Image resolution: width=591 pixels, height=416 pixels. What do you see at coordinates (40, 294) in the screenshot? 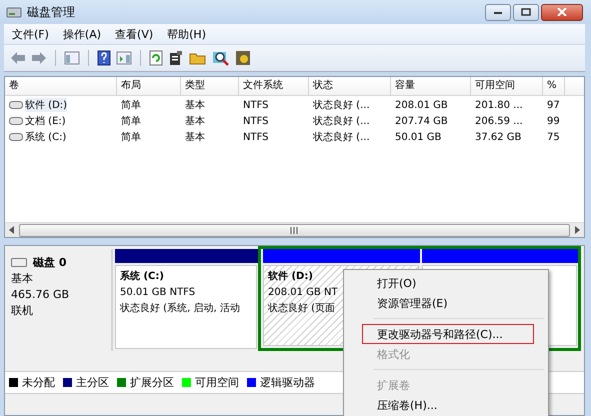
I see `disk-size: 465.76 GB` at bounding box center [40, 294].